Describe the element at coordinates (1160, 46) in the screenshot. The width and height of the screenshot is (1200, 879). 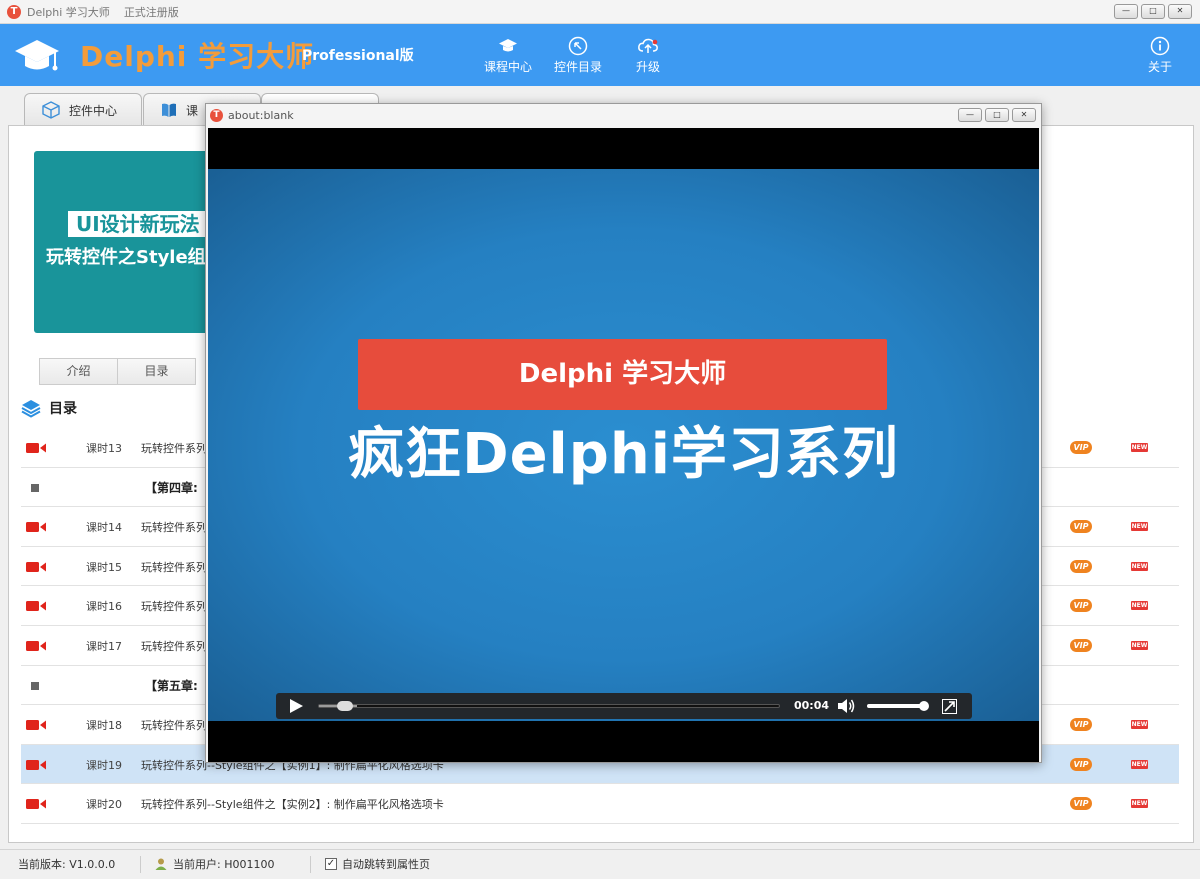
I see `info-icon` at that location.